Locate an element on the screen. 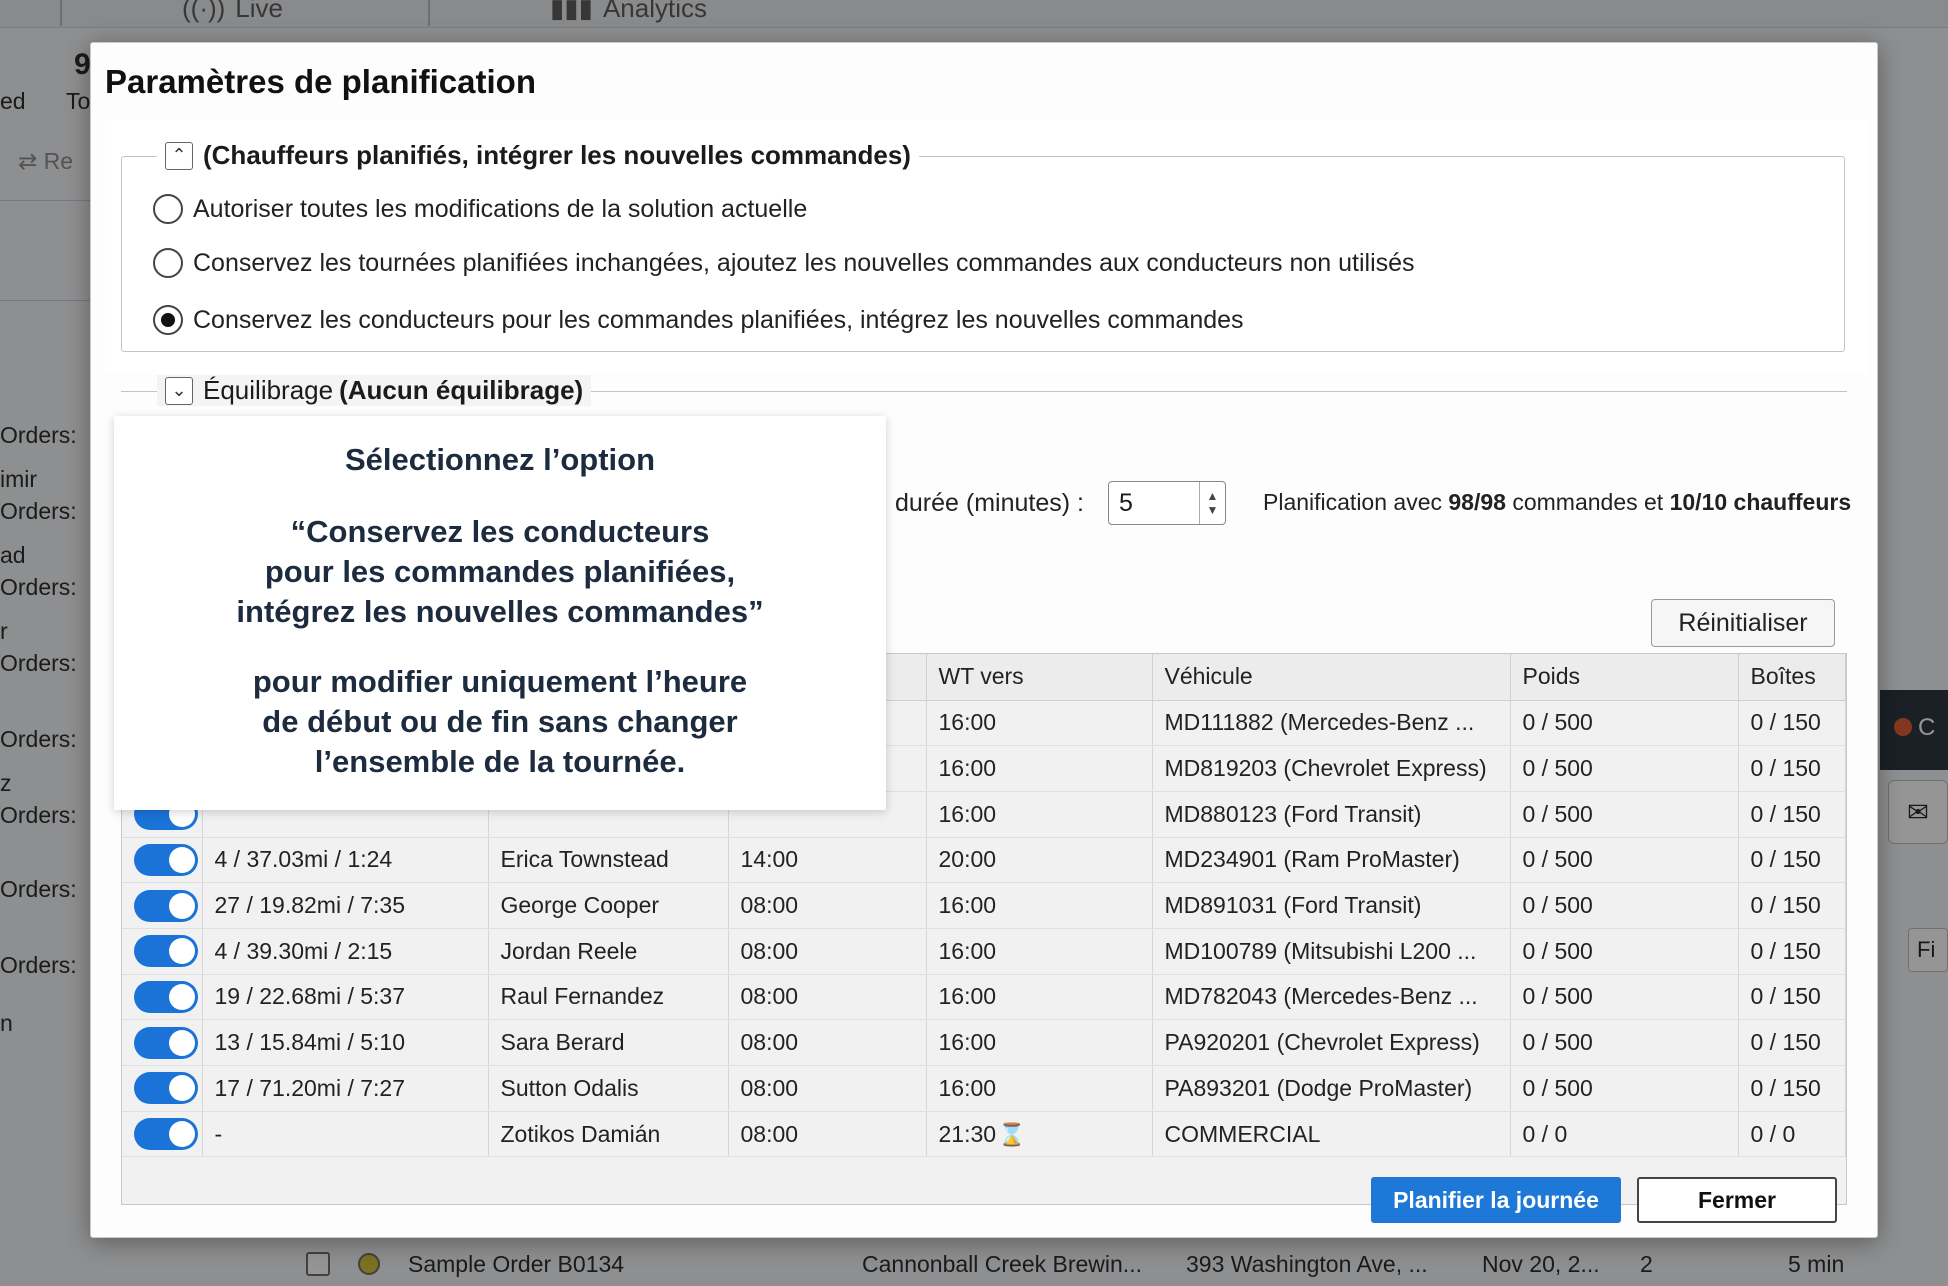 This screenshot has width=1948, height=1286. cell-driver: George Cooper is located at coordinates (608, 905).